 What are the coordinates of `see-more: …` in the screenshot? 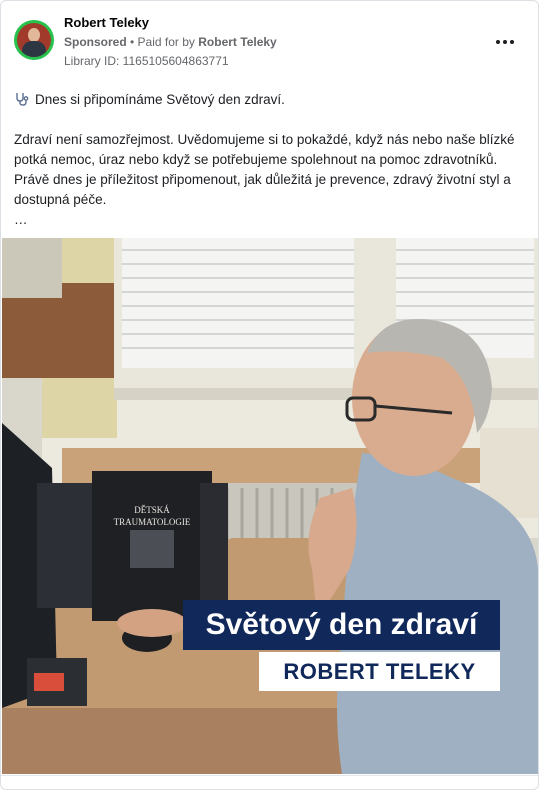 It's located at (271, 220).